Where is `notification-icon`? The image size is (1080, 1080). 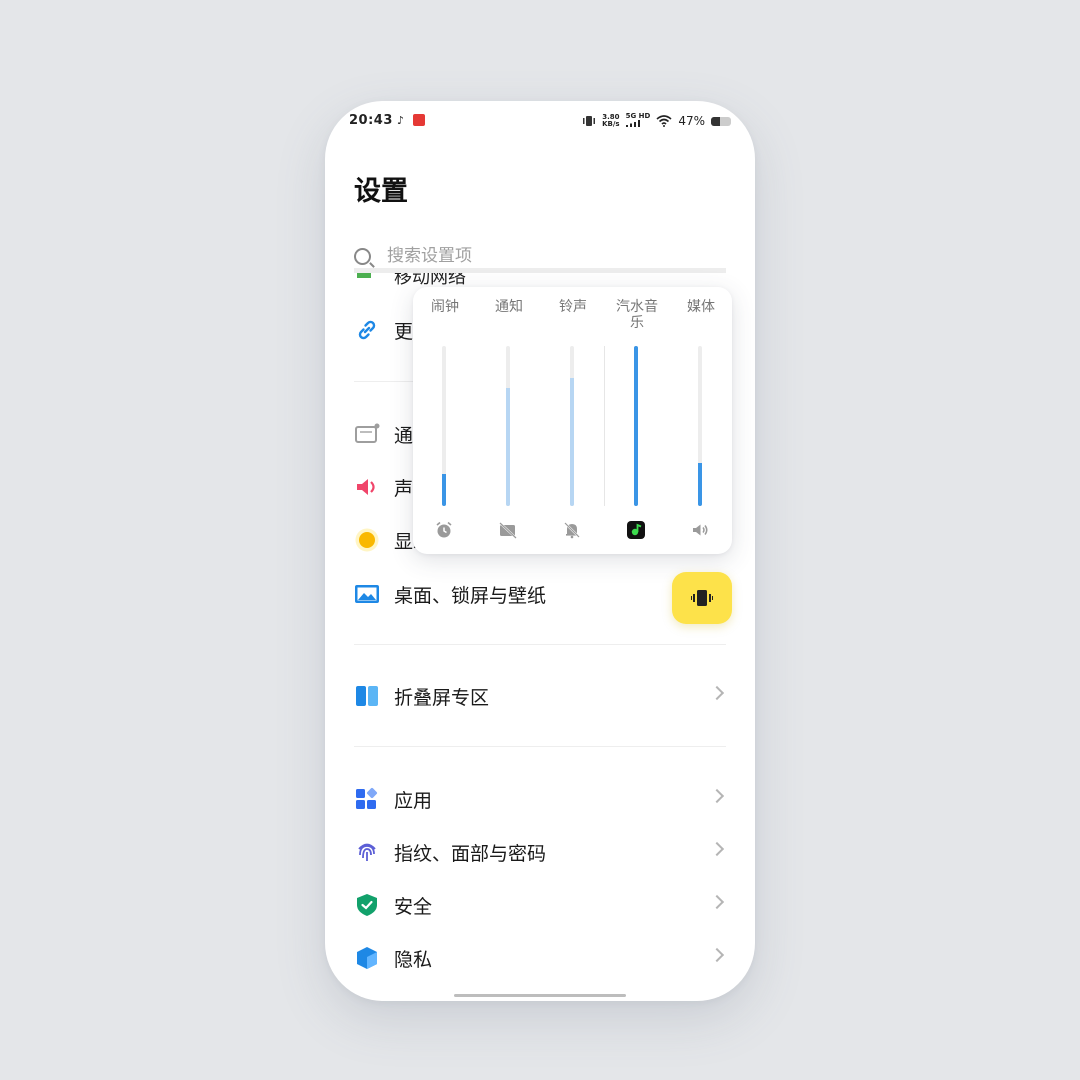 notification-icon is located at coordinates (367, 434).